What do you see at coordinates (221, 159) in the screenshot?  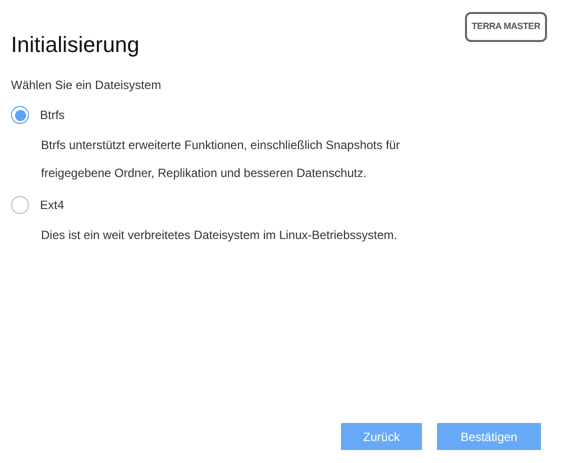 I see `option-description: Btrfs unterstützt erweiterte Funktionen, einschließlich Snapshots für freigegebene Ordner, Replikation und besseren Datenschutz.` at bounding box center [221, 159].